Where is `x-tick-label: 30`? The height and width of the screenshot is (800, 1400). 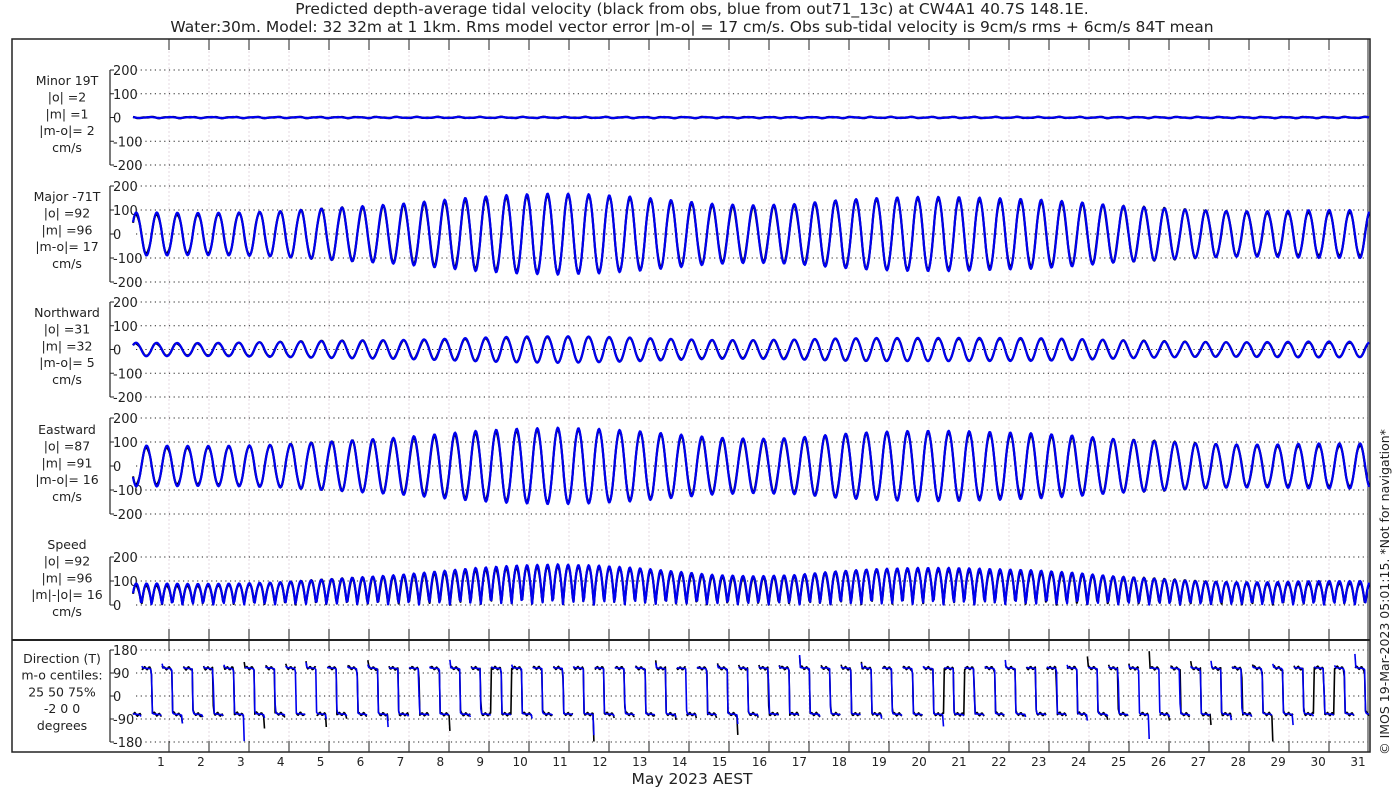
x-tick-label: 30 is located at coordinates (1317, 762).